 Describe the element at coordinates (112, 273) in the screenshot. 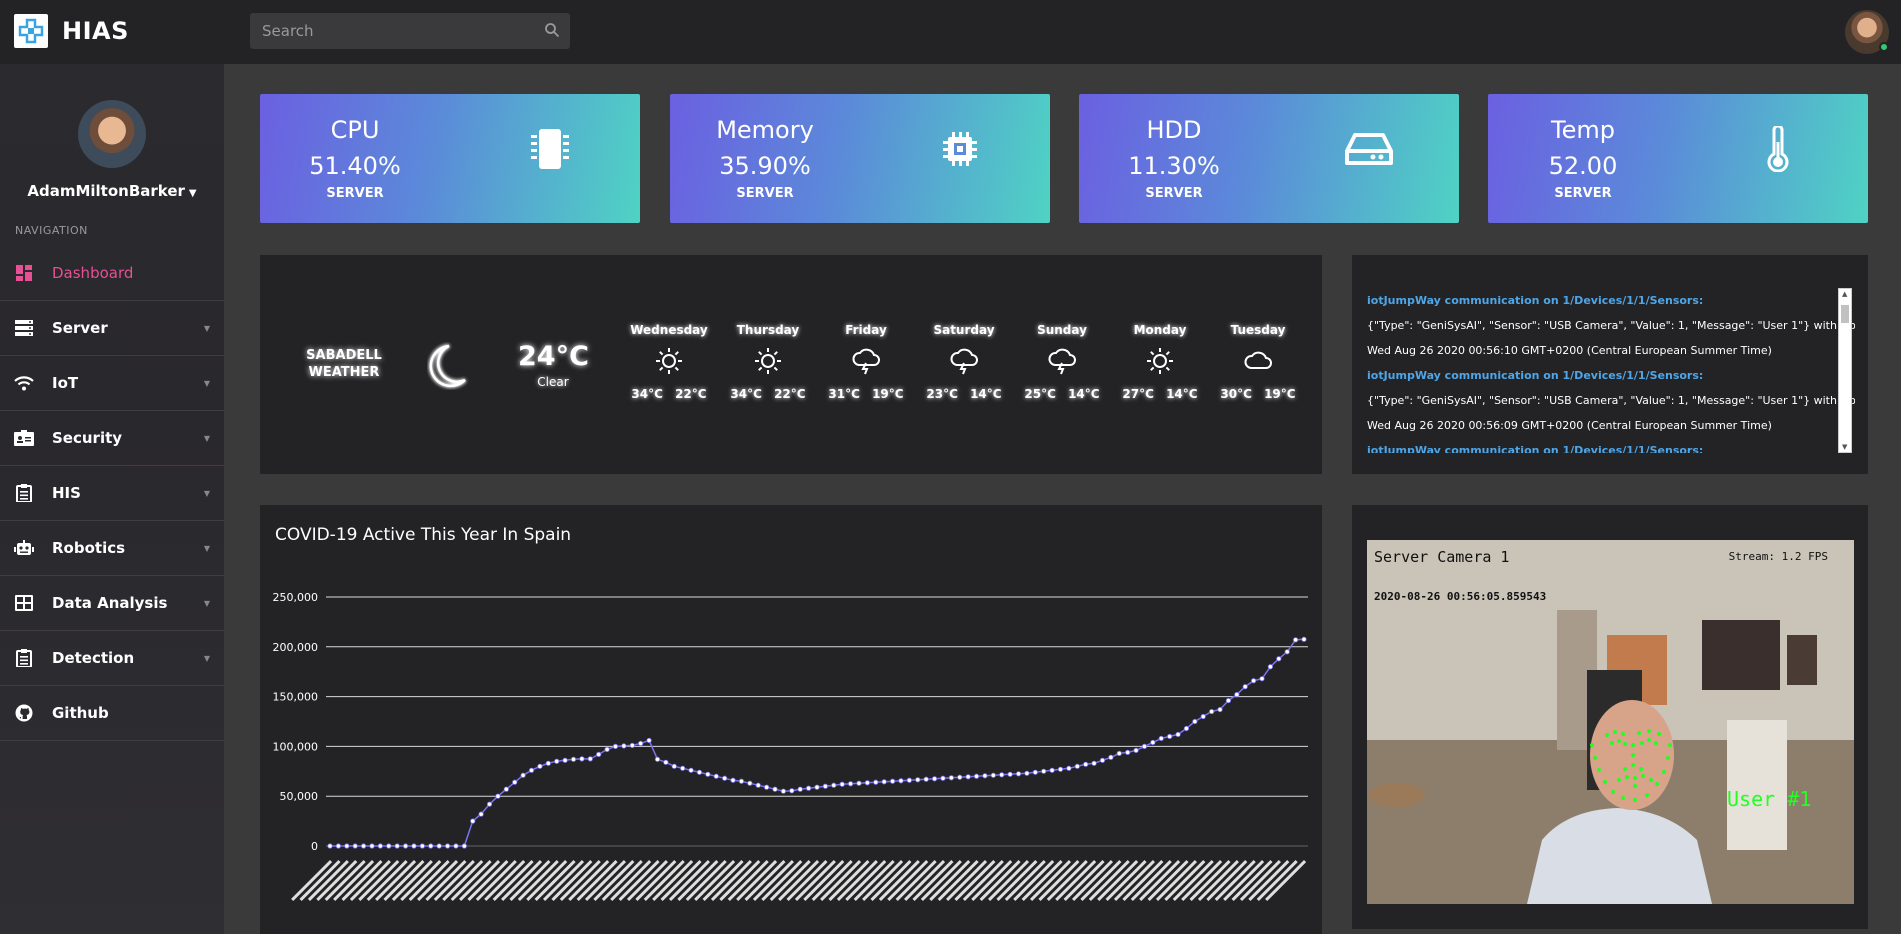

I see `sidebar-item-dashboard: Dashboard` at that location.